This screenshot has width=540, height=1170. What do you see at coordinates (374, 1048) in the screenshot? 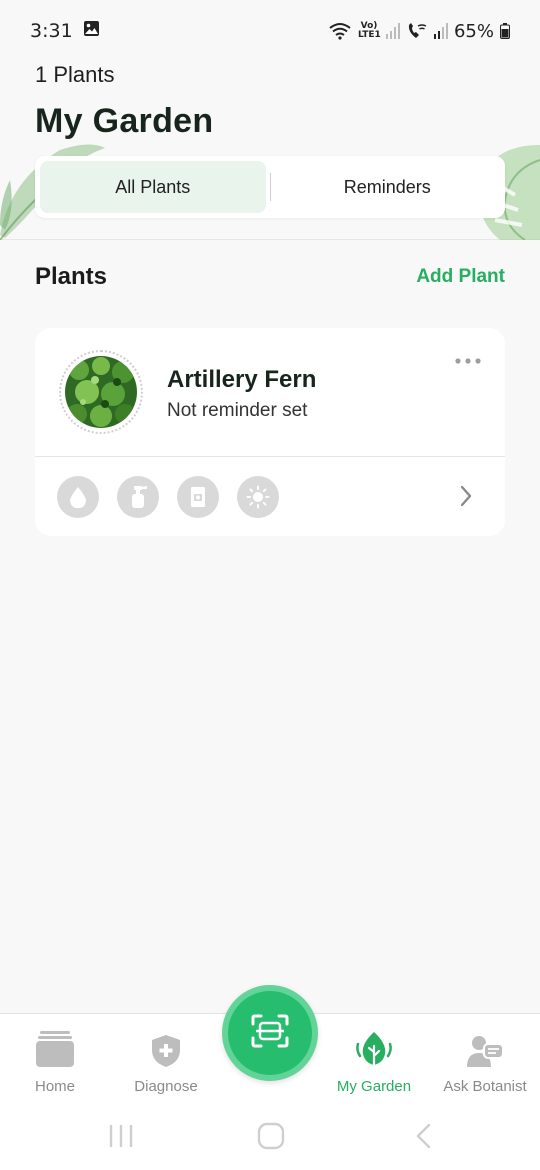
I see `plant-icon` at bounding box center [374, 1048].